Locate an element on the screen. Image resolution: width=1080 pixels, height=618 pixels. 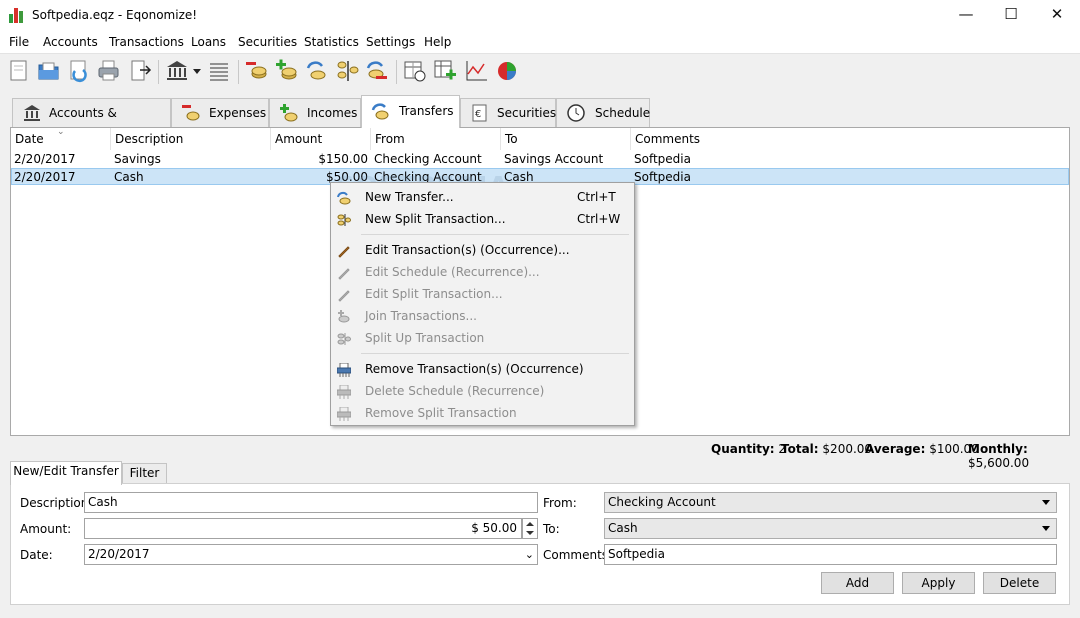
line-chart-icon is located at coordinates (477, 71).